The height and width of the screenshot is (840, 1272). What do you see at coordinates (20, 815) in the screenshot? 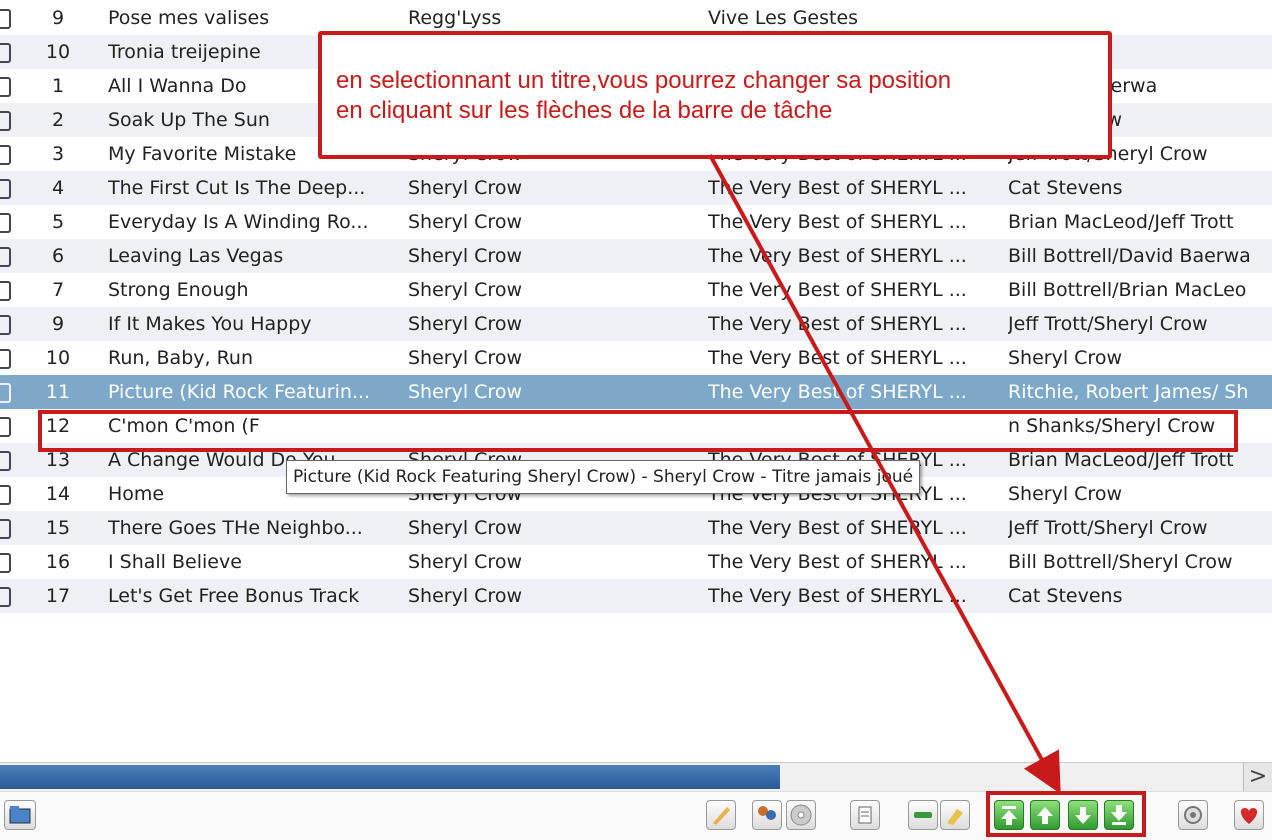
I see `folder-icon` at bounding box center [20, 815].